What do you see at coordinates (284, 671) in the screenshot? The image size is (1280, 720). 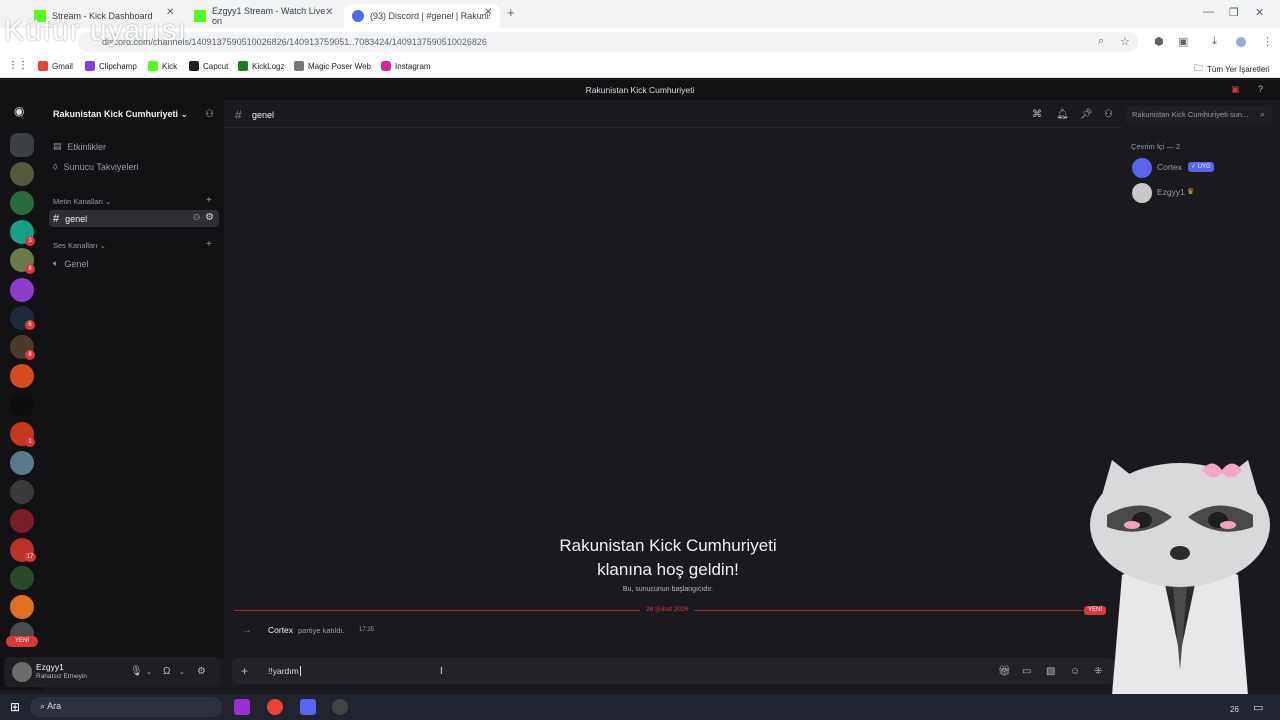 I see `message-input: !!yardım` at bounding box center [284, 671].